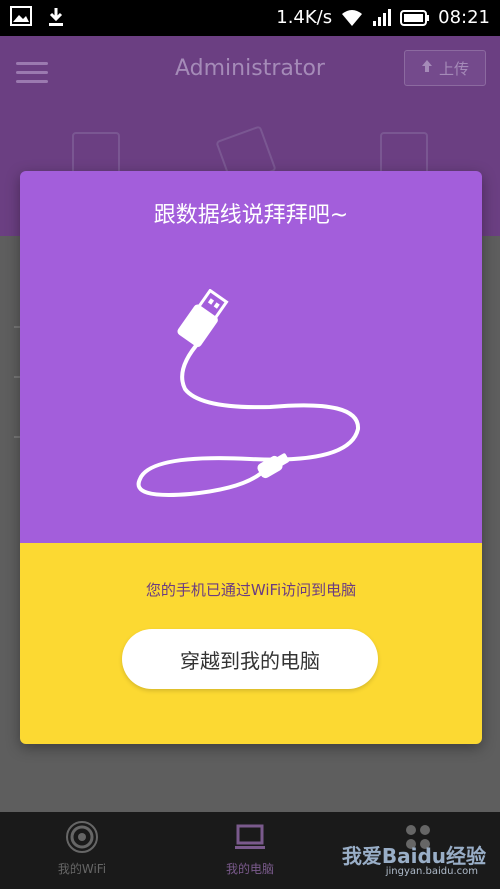 This screenshot has height=889, width=500. What do you see at coordinates (21, 17) in the screenshot?
I see `image-icon` at bounding box center [21, 17].